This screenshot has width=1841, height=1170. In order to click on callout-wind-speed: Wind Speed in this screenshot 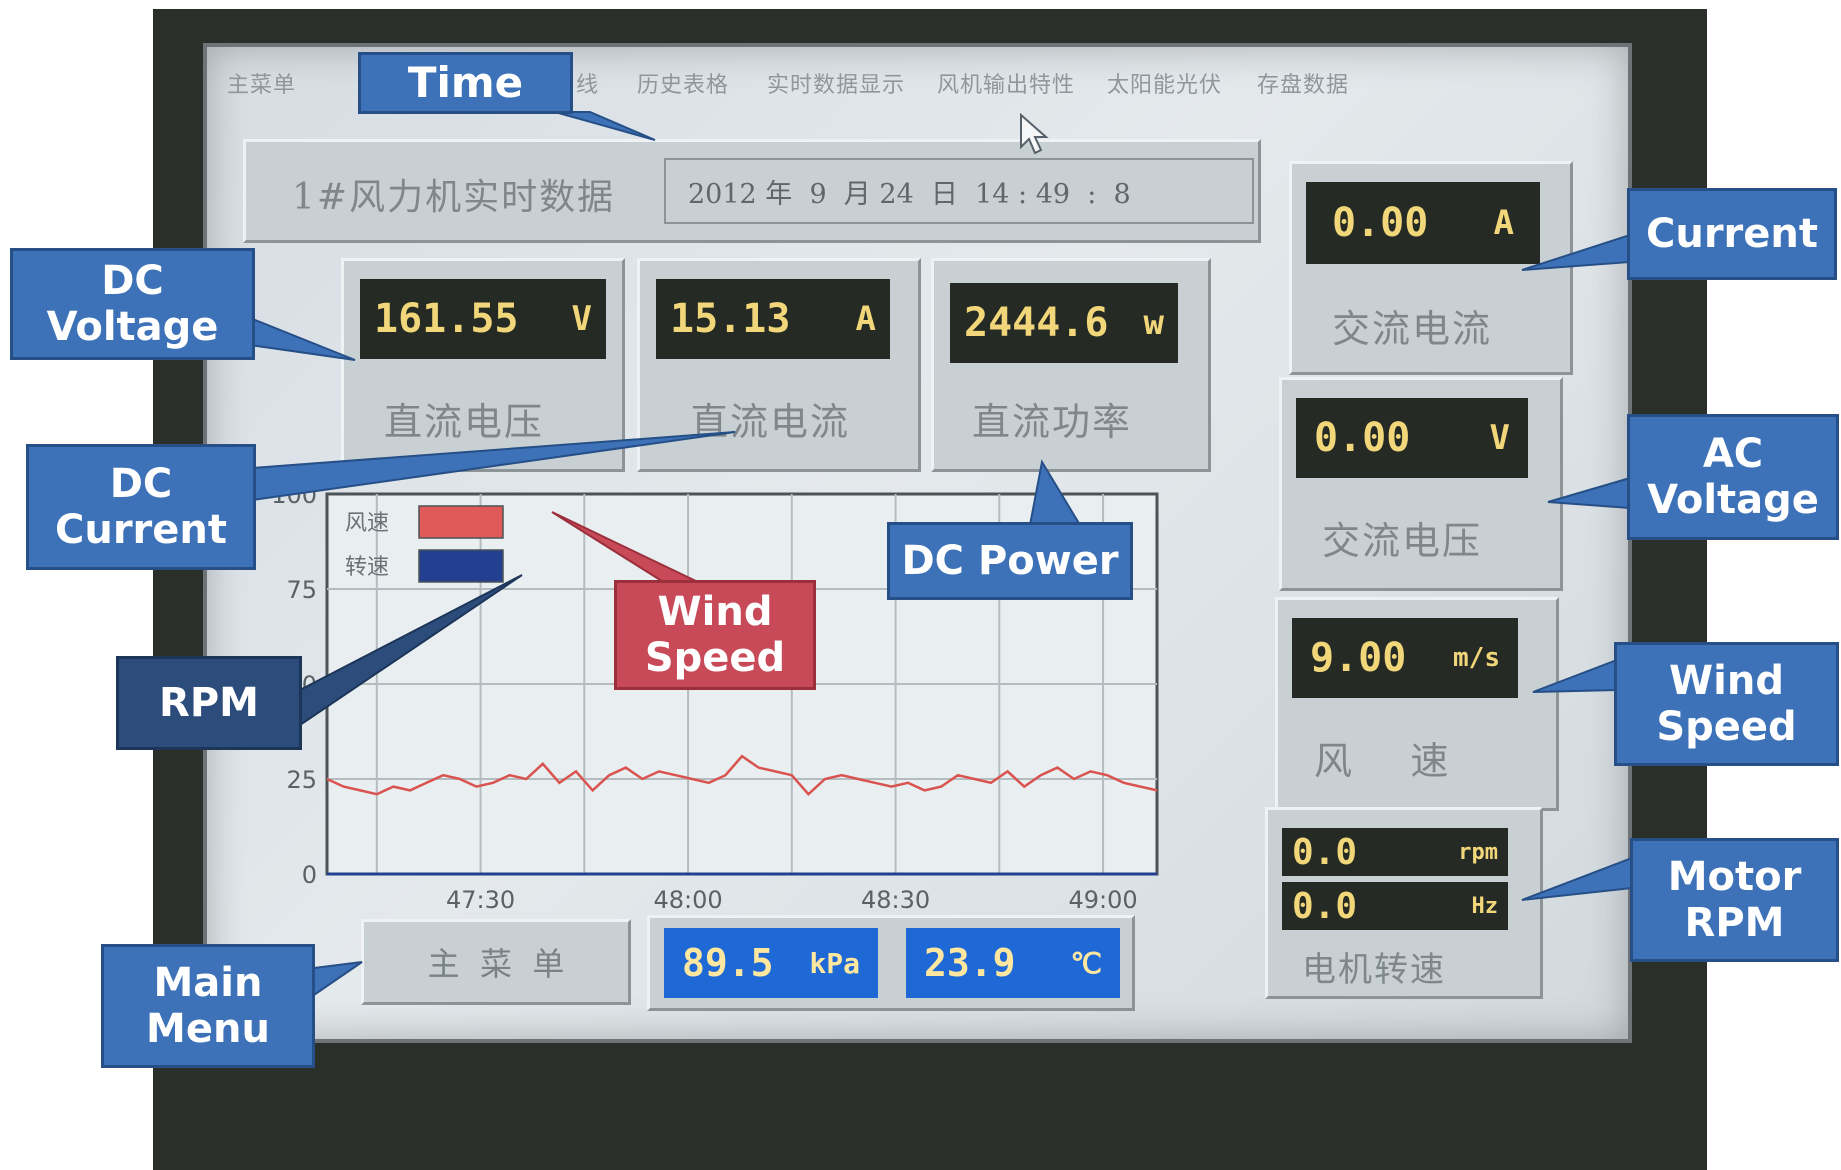, I will do `click(1726, 704)`.